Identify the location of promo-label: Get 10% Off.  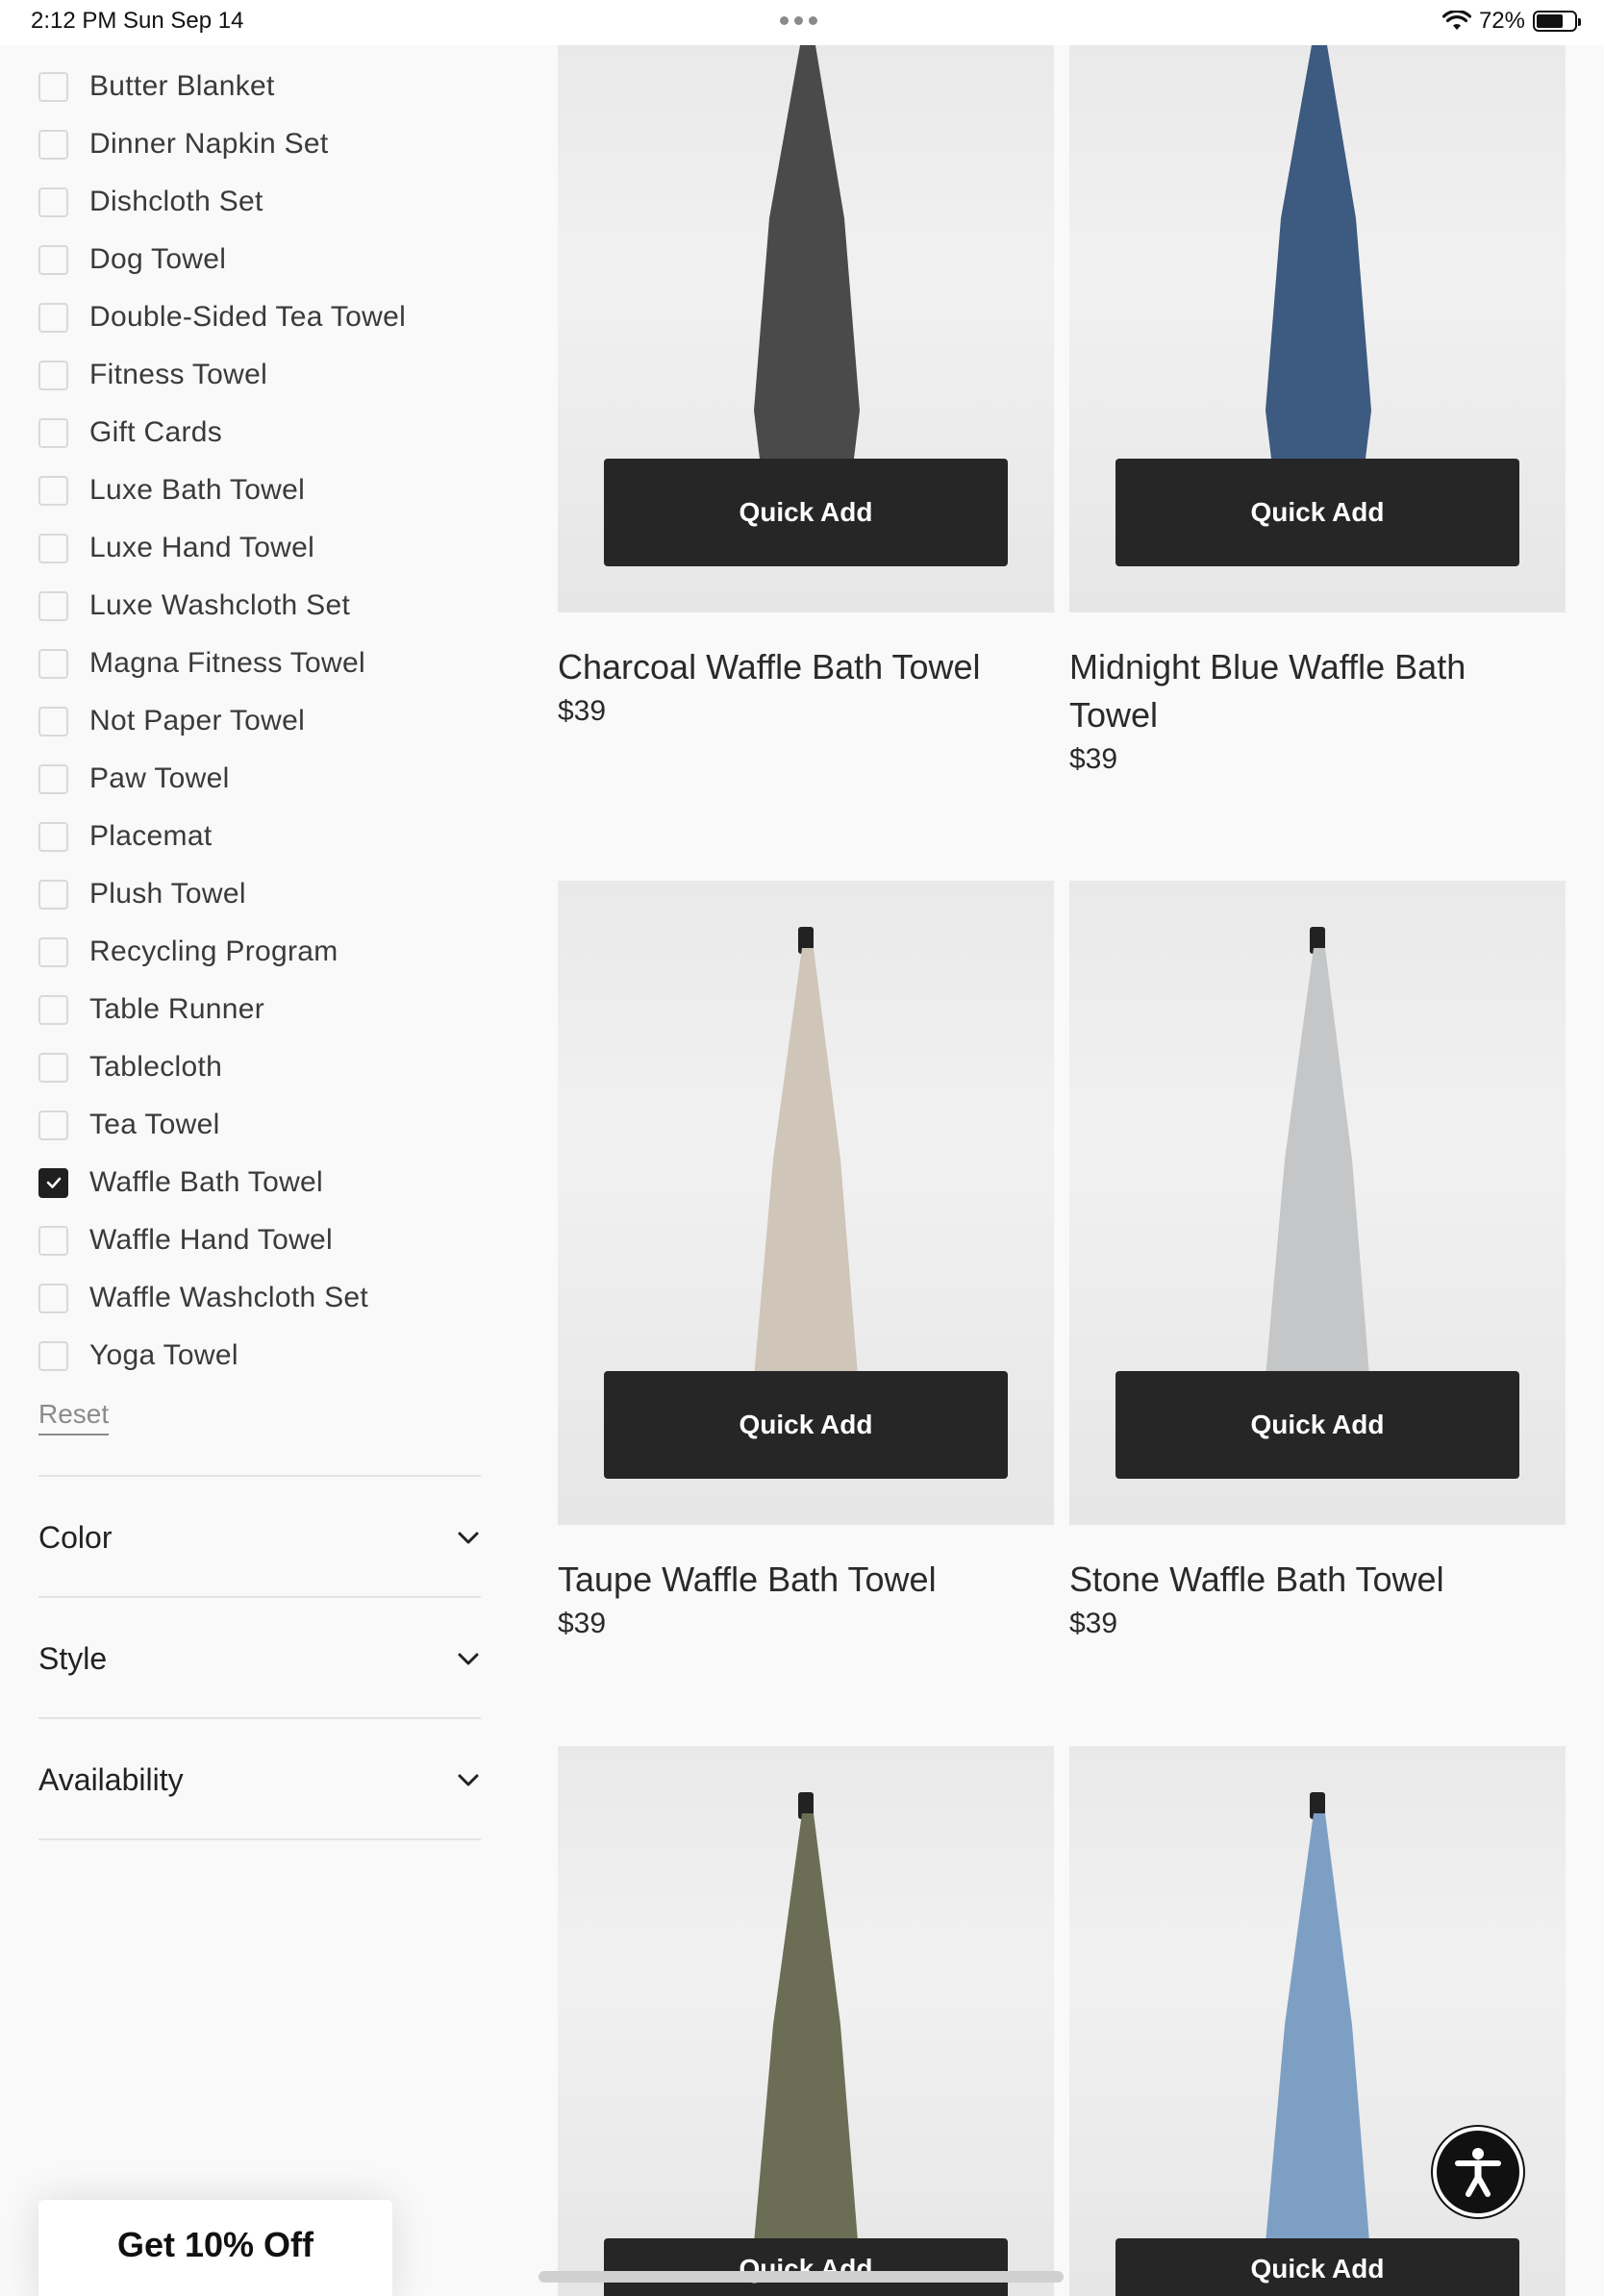
(215, 2244).